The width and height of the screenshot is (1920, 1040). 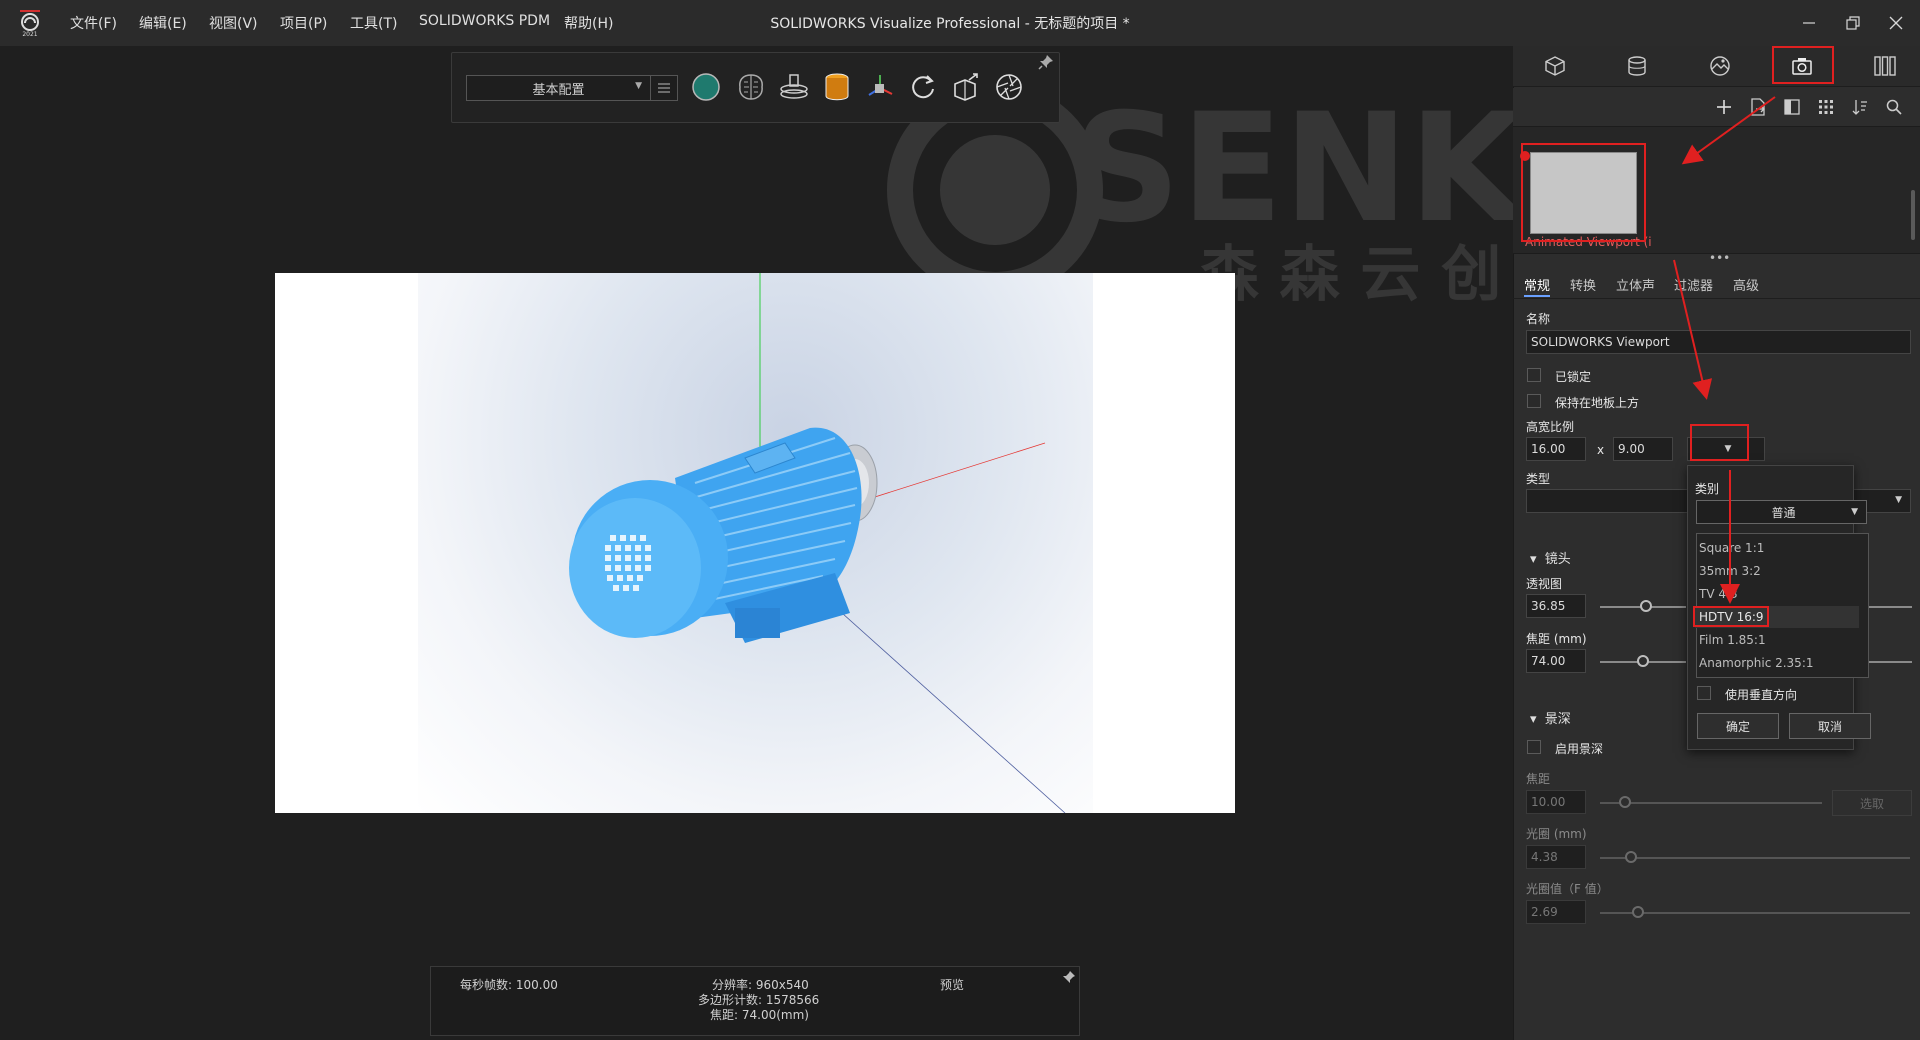 I want to click on svg-text: 2021, so click(x=29, y=34).